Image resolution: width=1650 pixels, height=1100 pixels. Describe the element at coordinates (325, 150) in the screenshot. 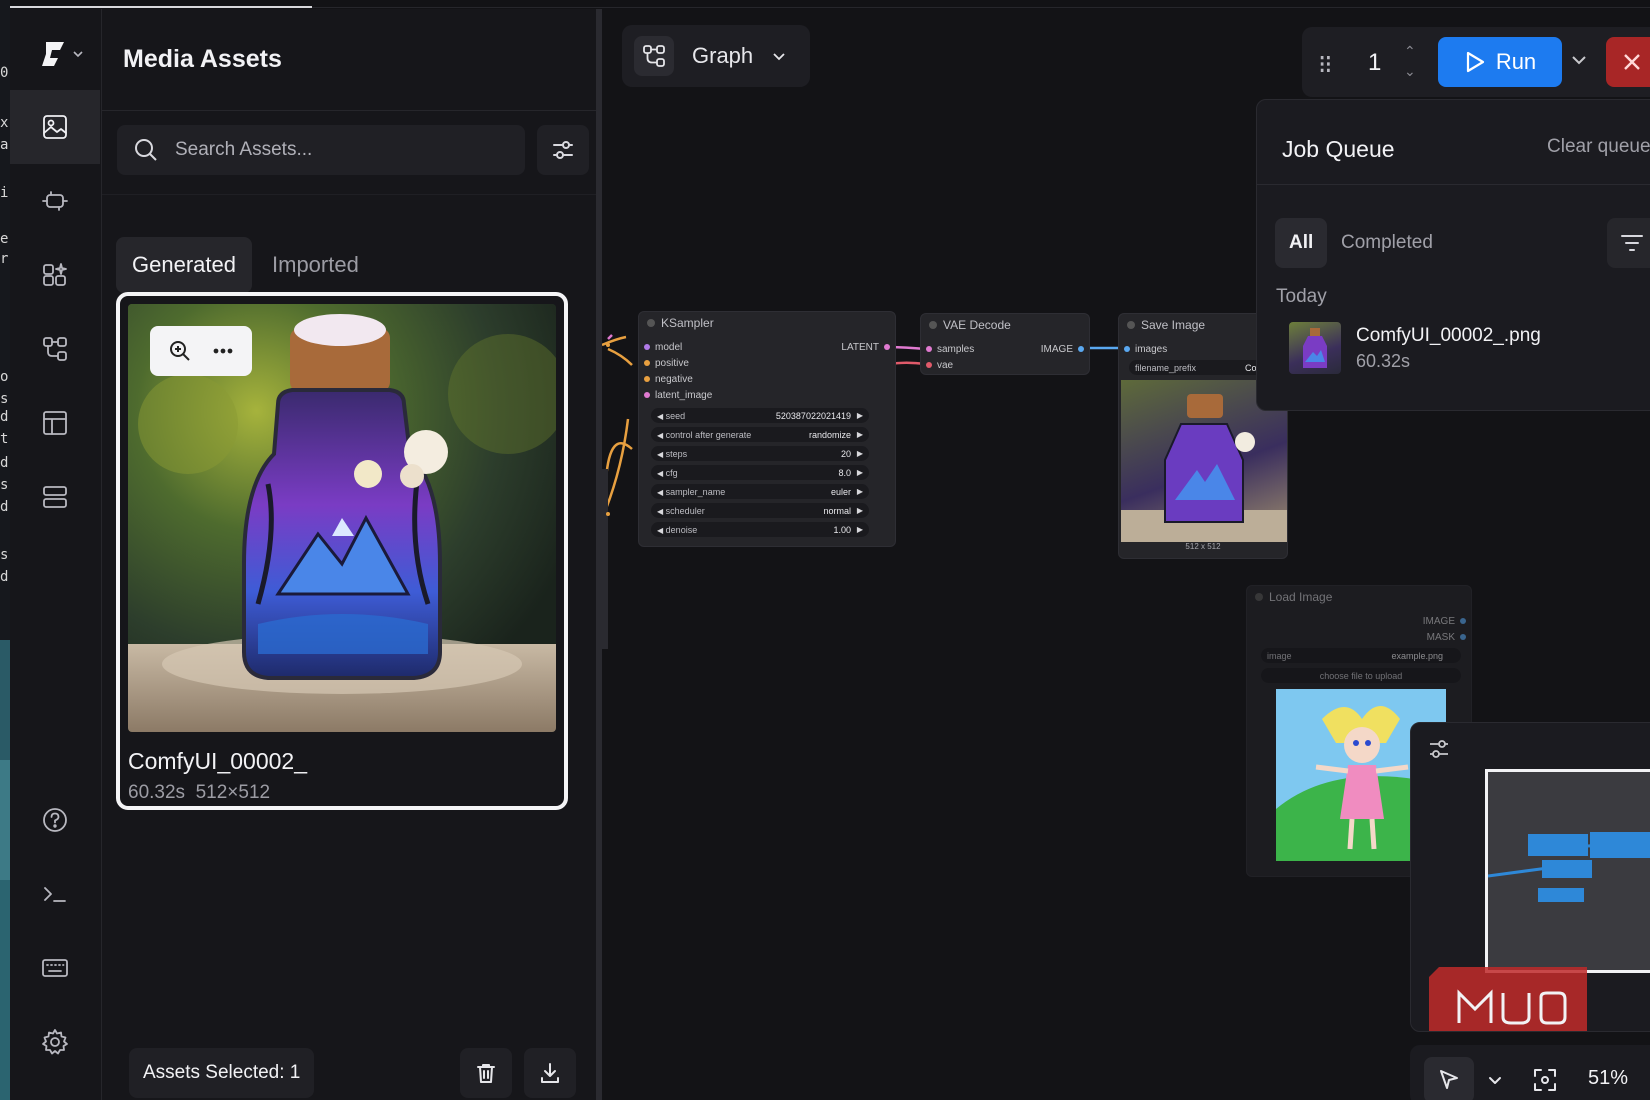

I see `search-input` at that location.